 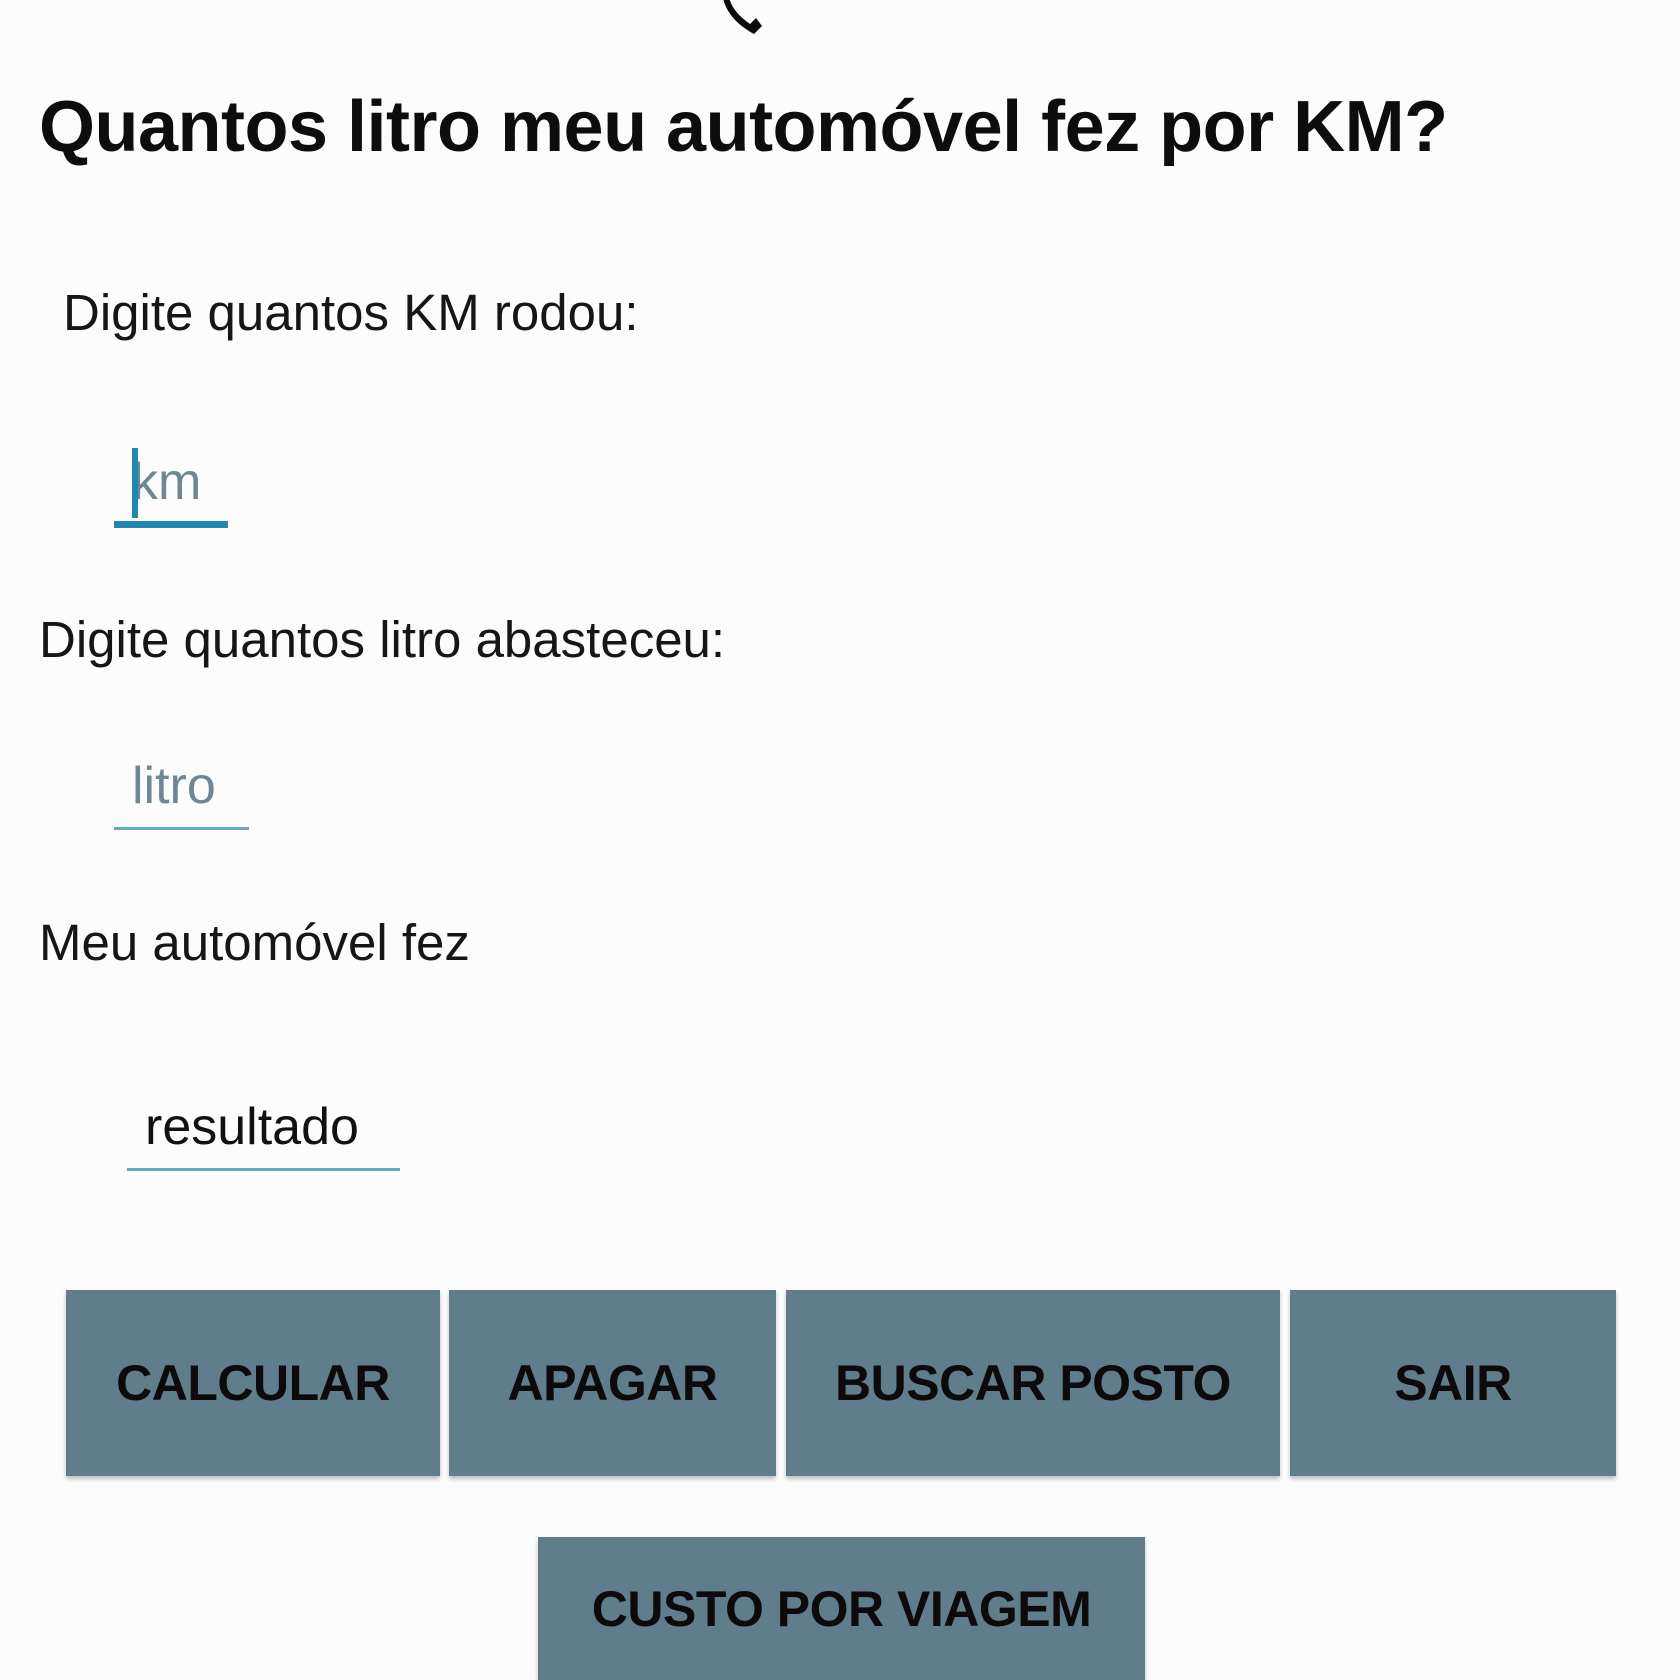 What do you see at coordinates (1453, 1383) in the screenshot?
I see `sair-button: SAIR` at bounding box center [1453, 1383].